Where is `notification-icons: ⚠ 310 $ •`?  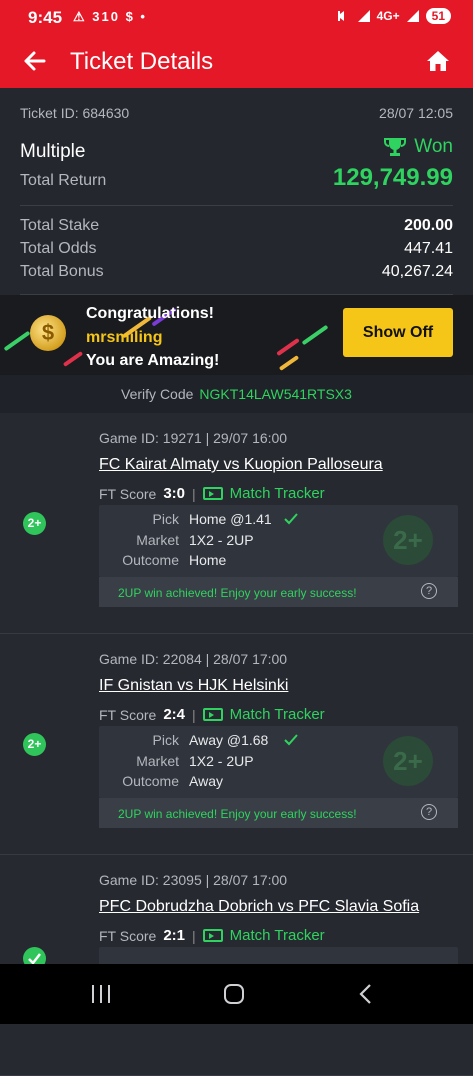
notification-icons: ⚠ 310 $ • is located at coordinates (110, 16).